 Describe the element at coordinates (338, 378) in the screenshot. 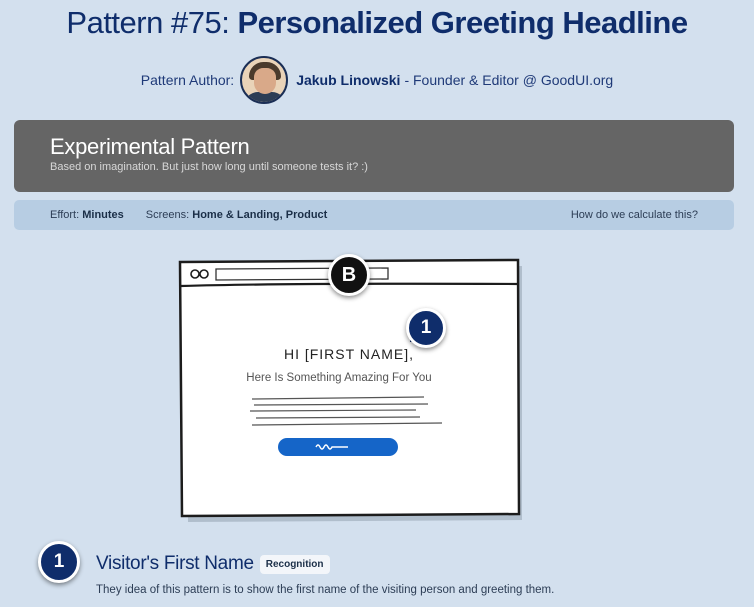

I see `sketch-subheading: Here Is Something Amazing For You` at that location.